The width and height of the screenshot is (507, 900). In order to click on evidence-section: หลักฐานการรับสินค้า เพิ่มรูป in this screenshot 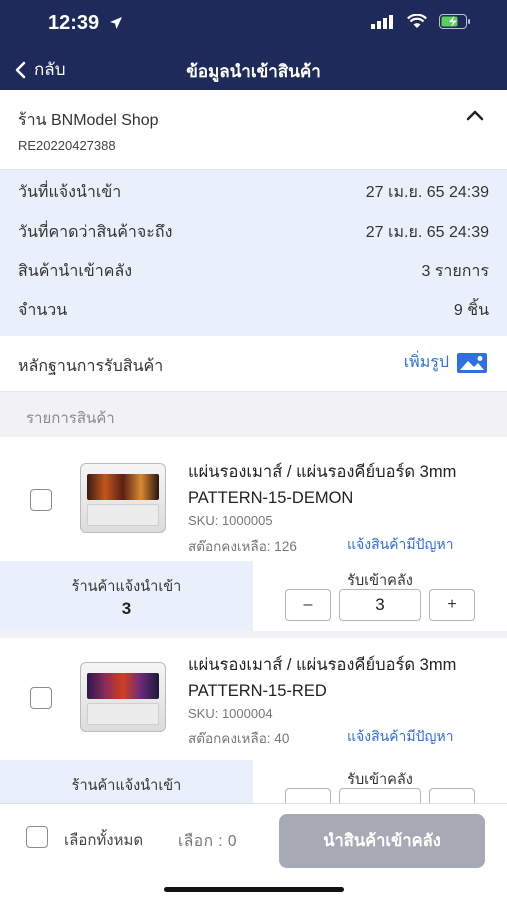, I will do `click(253, 364)`.